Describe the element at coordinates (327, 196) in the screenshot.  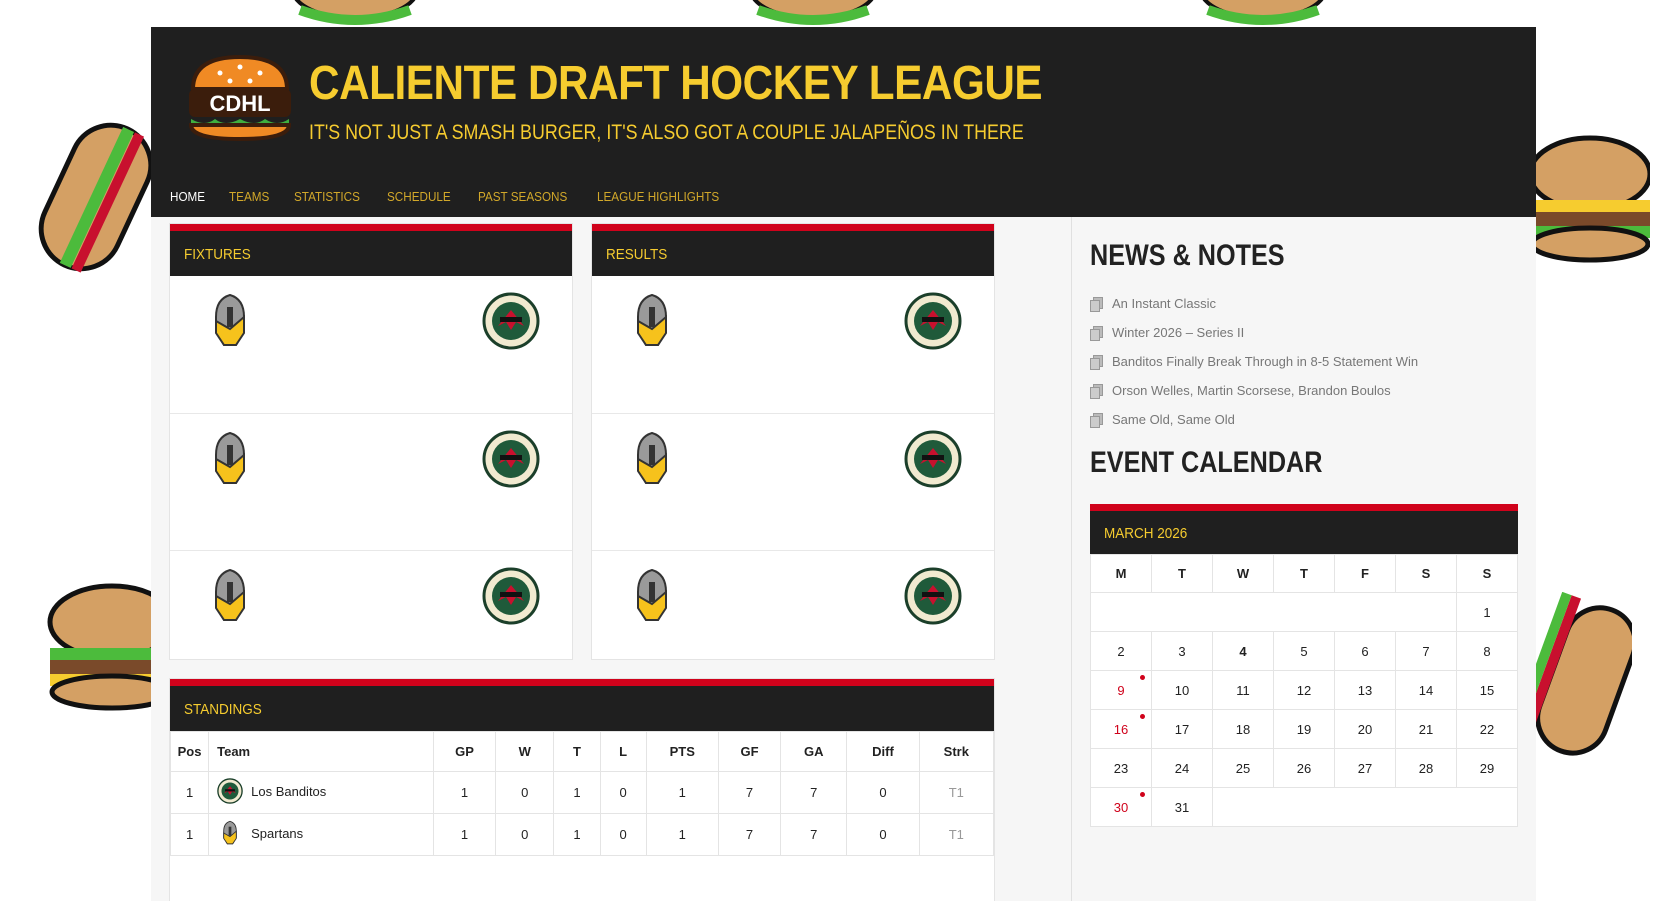
I see `nav-statistics: STATISTICS` at that location.